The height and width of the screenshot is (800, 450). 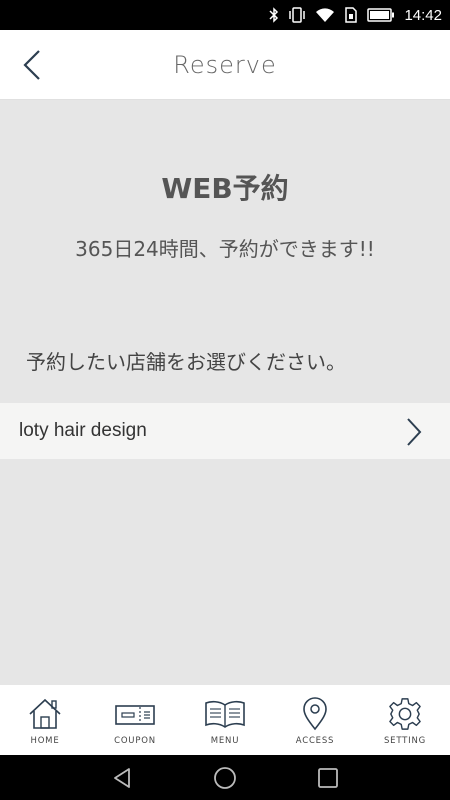 What do you see at coordinates (405, 714) in the screenshot?
I see `gear-icon` at bounding box center [405, 714].